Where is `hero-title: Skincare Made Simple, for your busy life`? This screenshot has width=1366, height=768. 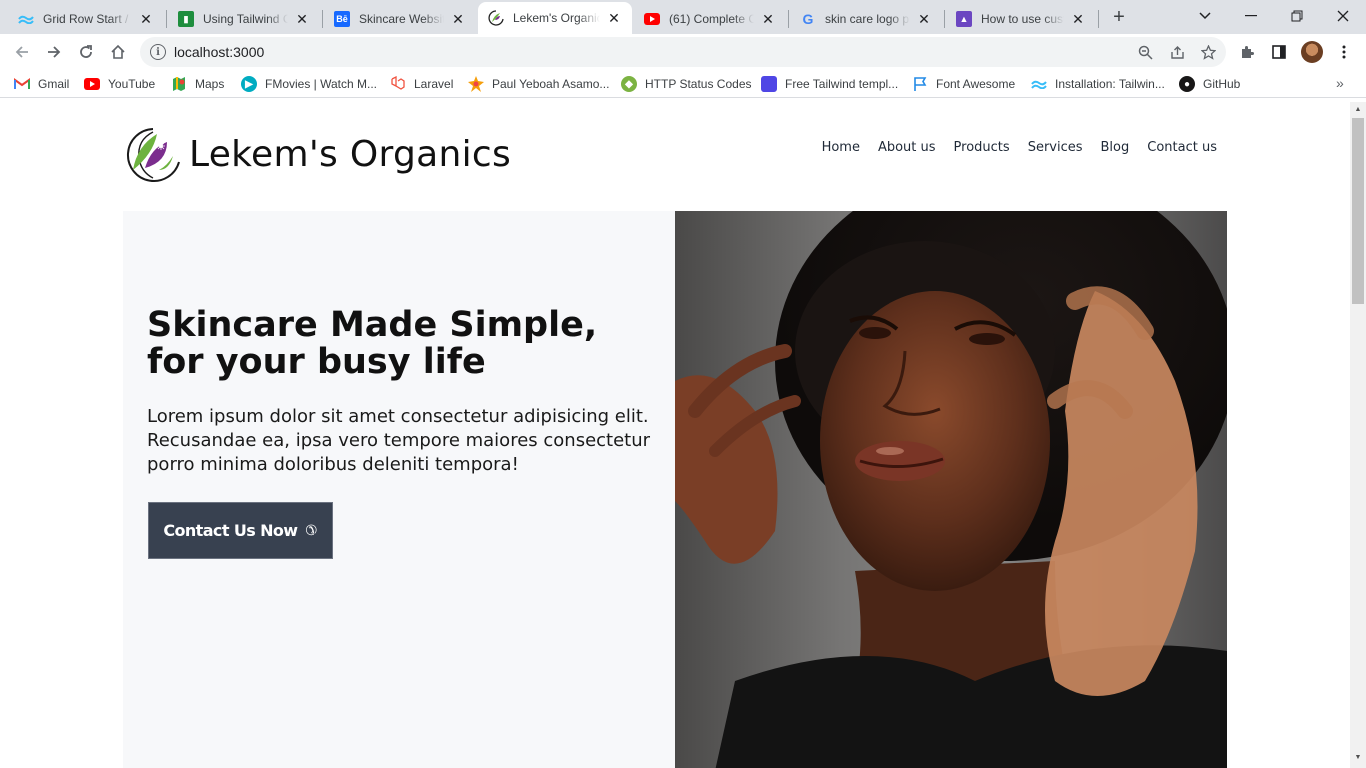 hero-title: Skincare Made Simple, for your busy life is located at coordinates (372, 343).